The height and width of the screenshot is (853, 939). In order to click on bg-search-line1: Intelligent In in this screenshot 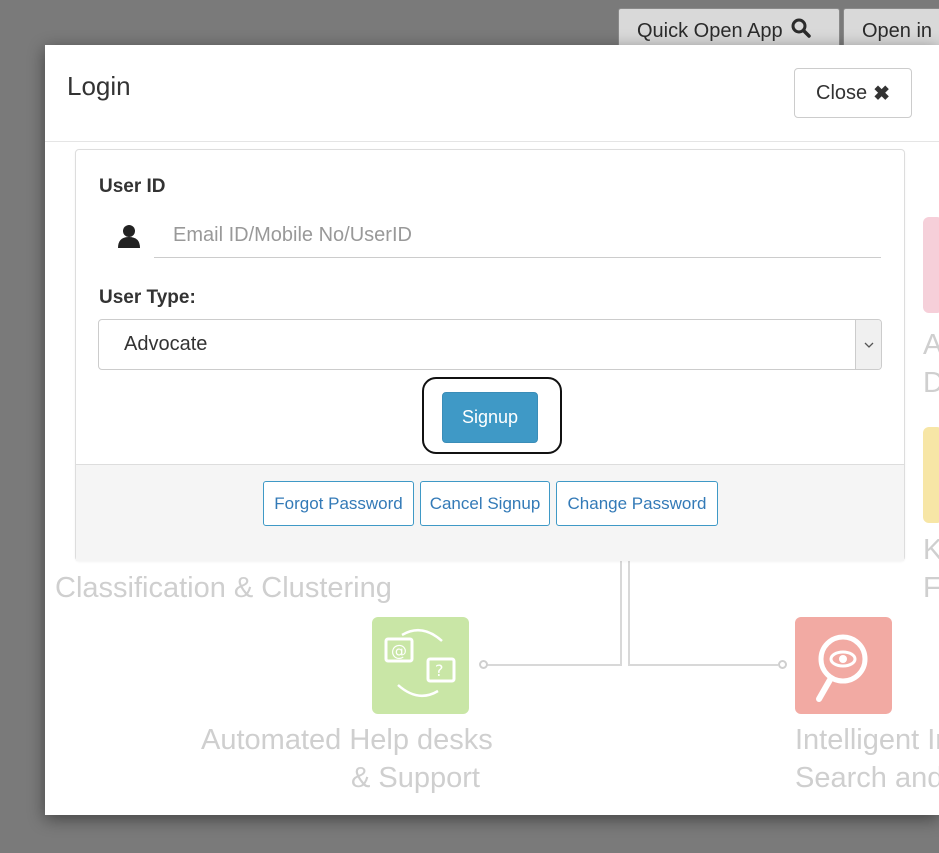, I will do `click(867, 740)`.